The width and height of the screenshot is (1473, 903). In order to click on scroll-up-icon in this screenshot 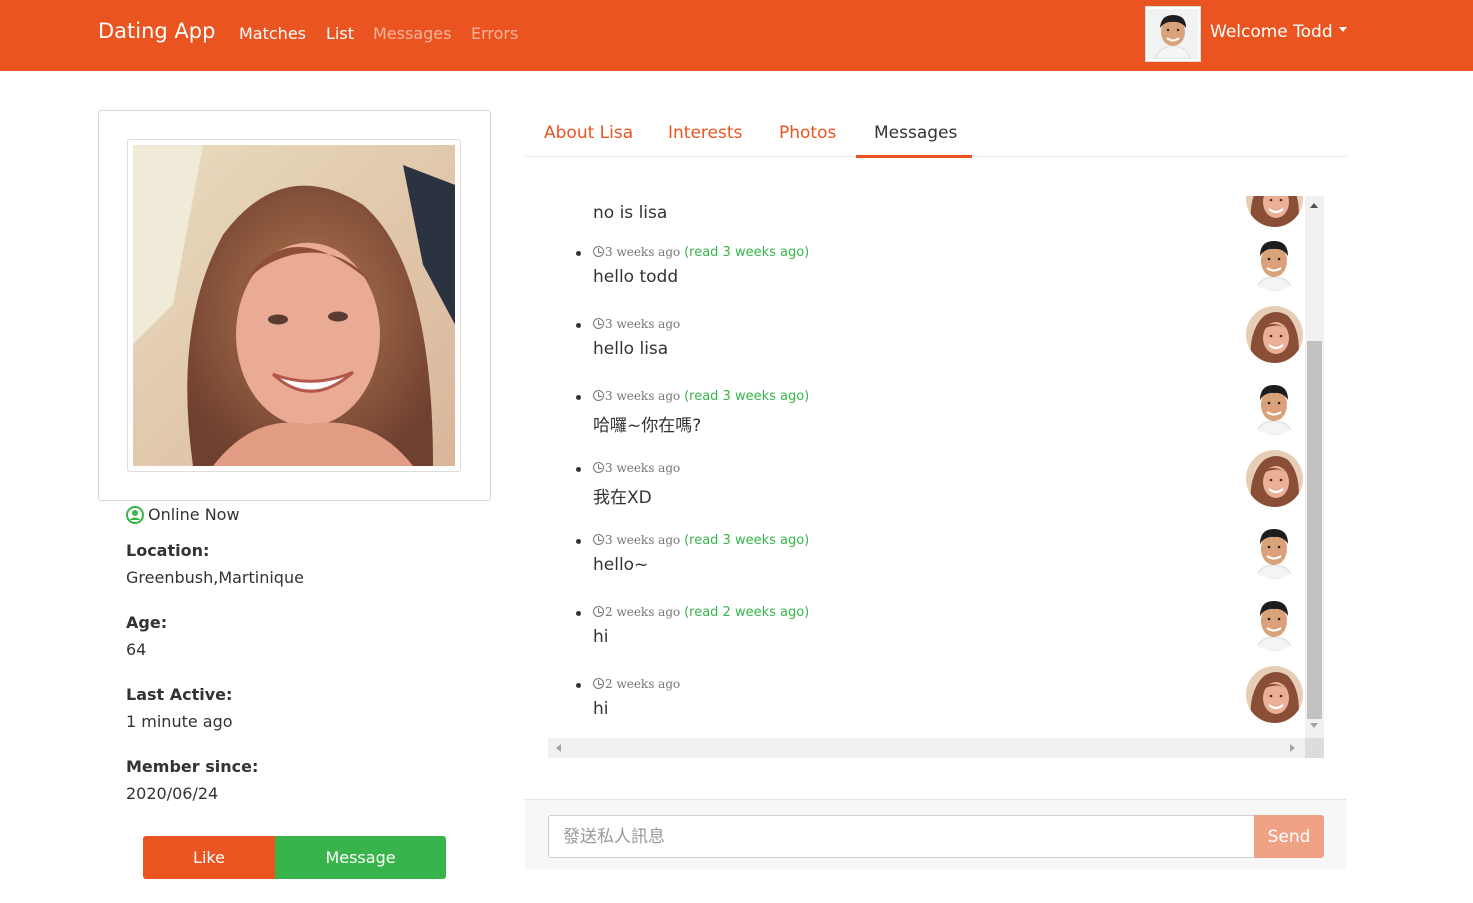, I will do `click(1314, 205)`.